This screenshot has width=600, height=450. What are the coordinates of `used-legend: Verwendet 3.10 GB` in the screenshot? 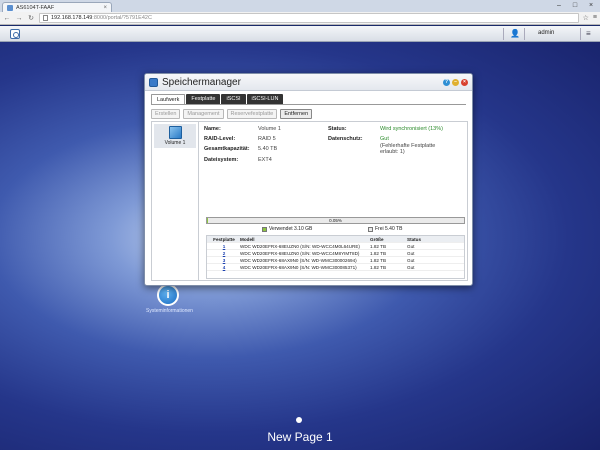 It's located at (287, 229).